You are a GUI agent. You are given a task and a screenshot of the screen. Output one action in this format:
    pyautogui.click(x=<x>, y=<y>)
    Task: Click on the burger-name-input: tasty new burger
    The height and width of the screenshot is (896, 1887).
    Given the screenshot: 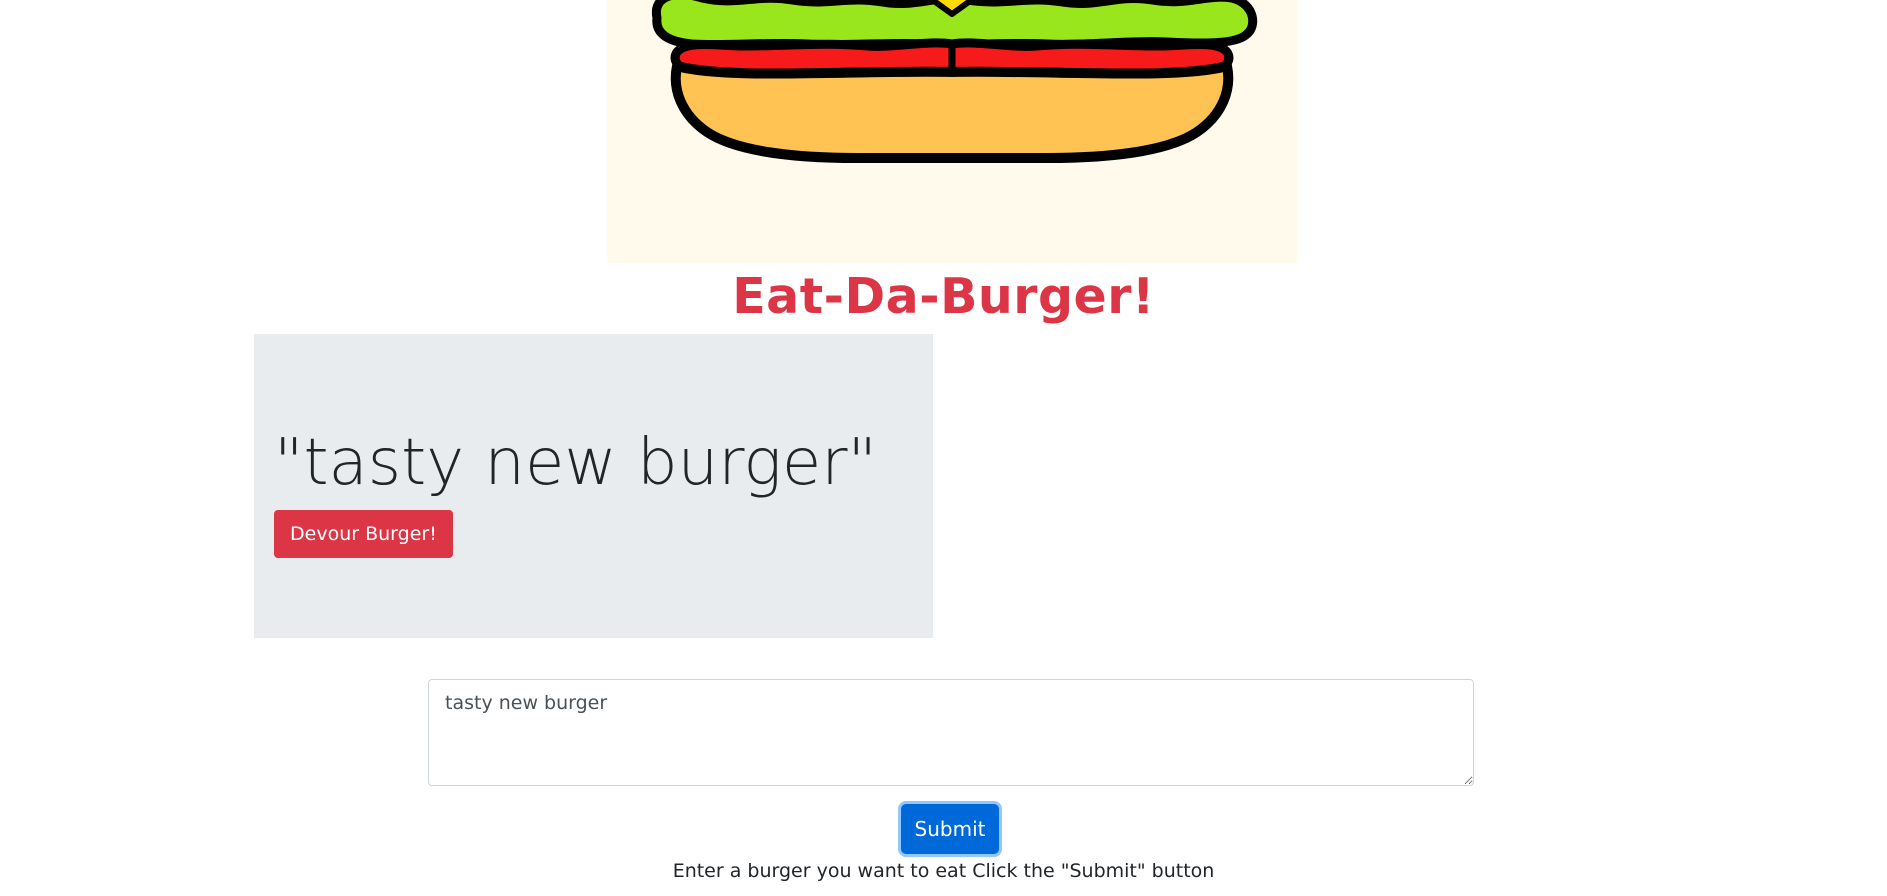 What is the action you would take?
    pyautogui.click(x=951, y=732)
    